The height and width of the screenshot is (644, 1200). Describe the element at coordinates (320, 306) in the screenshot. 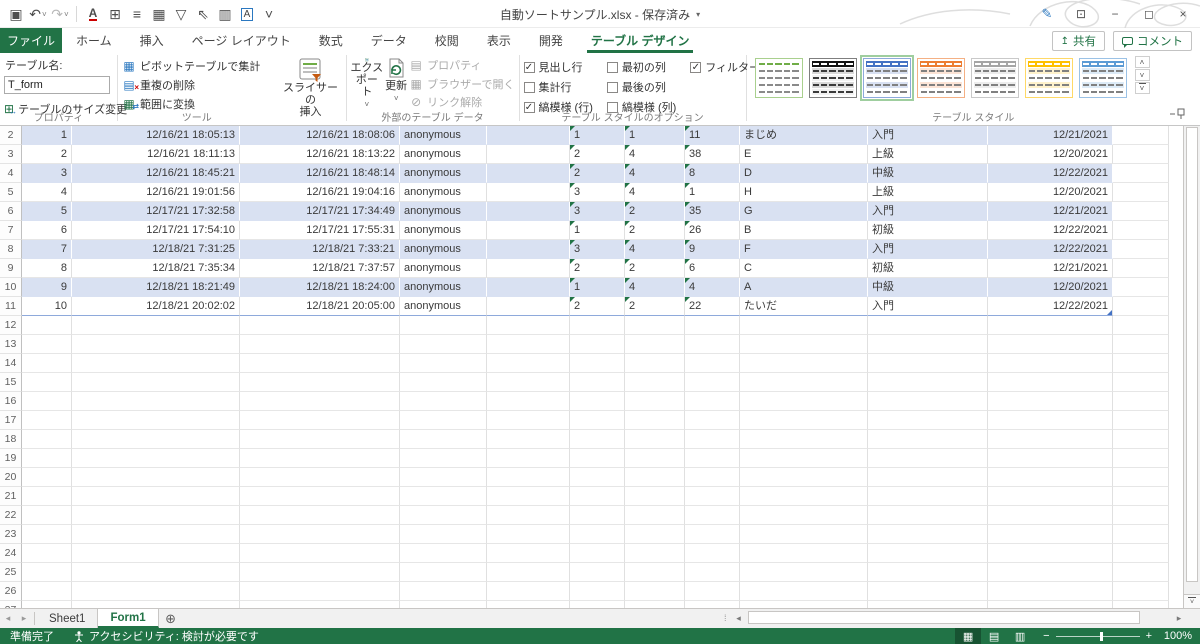

I see `cell: 12/18/21 20:05:00` at that location.